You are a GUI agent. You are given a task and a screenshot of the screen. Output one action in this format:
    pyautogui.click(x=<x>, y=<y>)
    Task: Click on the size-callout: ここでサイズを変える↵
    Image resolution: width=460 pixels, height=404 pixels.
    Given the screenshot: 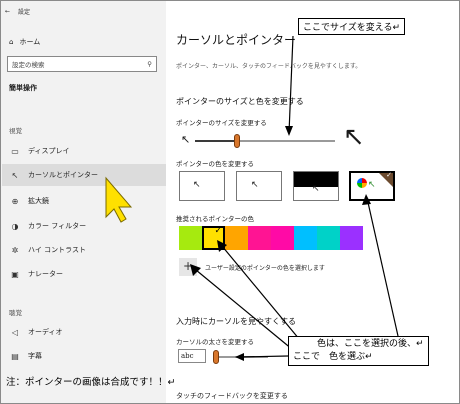 What is the action you would take?
    pyautogui.click(x=352, y=26)
    